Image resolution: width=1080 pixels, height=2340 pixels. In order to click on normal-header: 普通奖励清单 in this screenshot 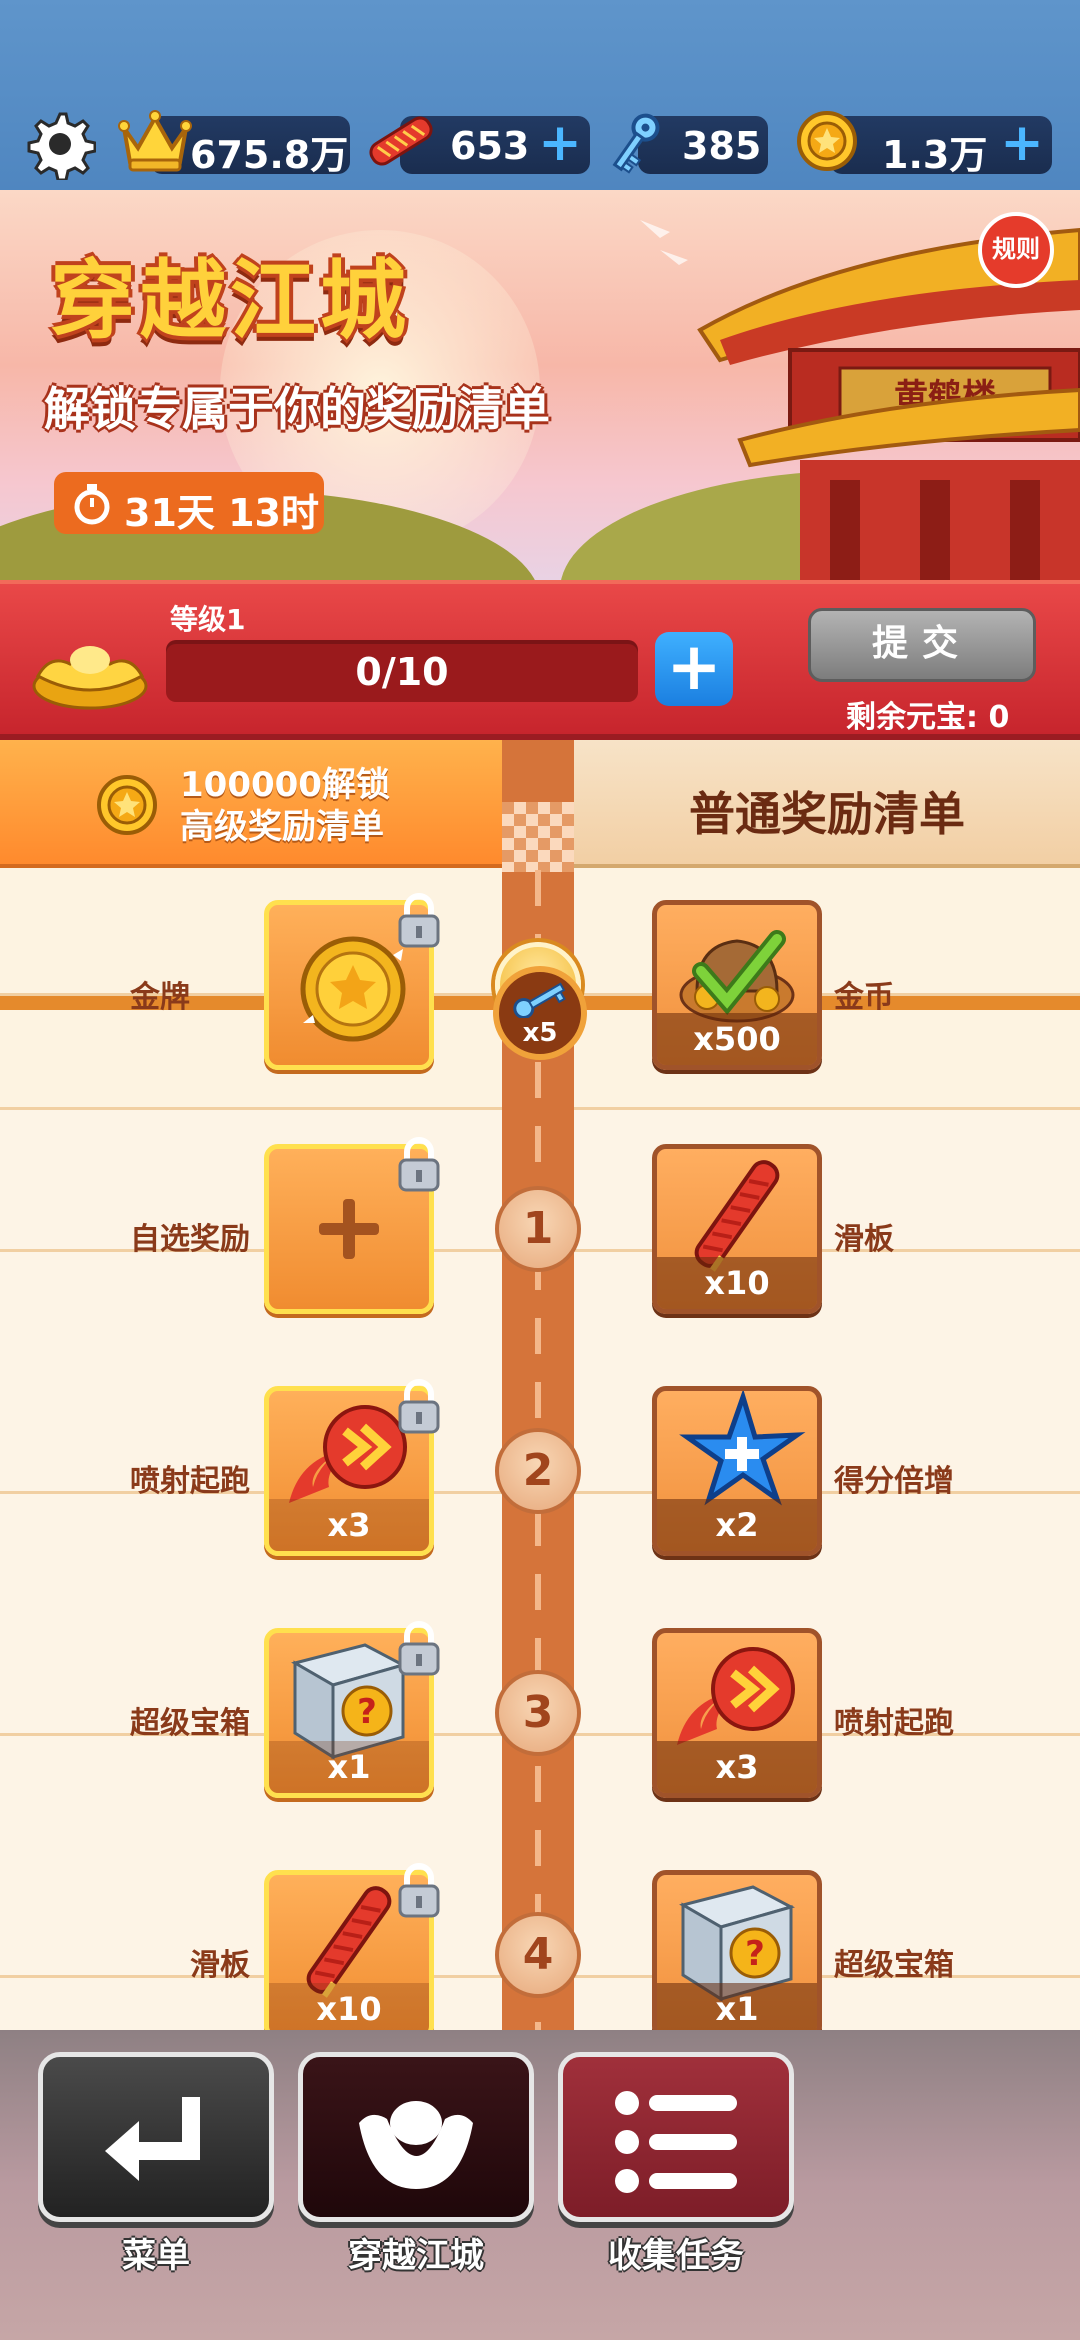, I will do `click(827, 804)`.